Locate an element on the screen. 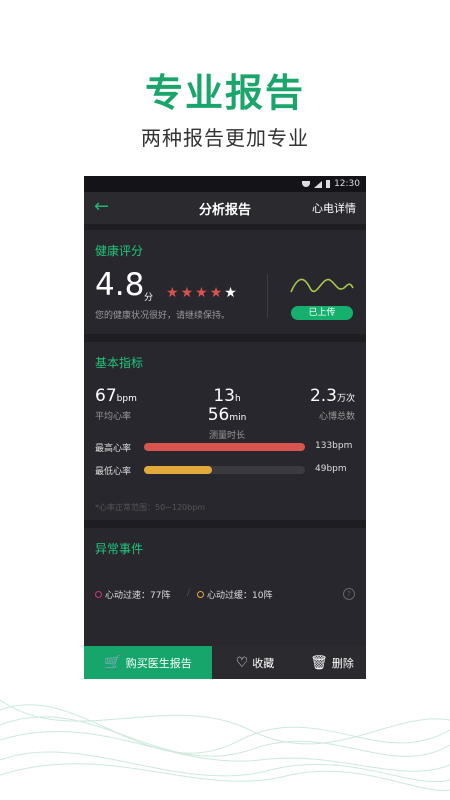 This screenshot has width=450, height=800. app-bar: ← 分析报告 心电详情 is located at coordinates (225, 208).